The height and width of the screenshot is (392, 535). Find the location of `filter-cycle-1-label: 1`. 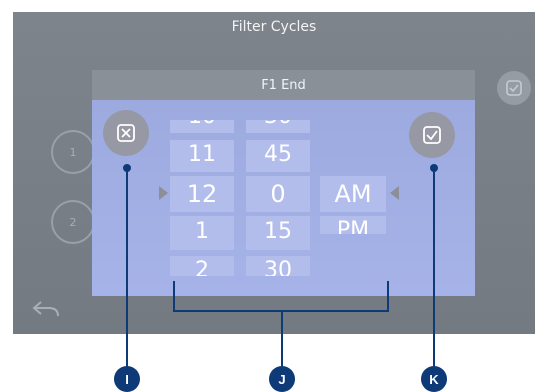

filter-cycle-1-label: 1 is located at coordinates (73, 152).